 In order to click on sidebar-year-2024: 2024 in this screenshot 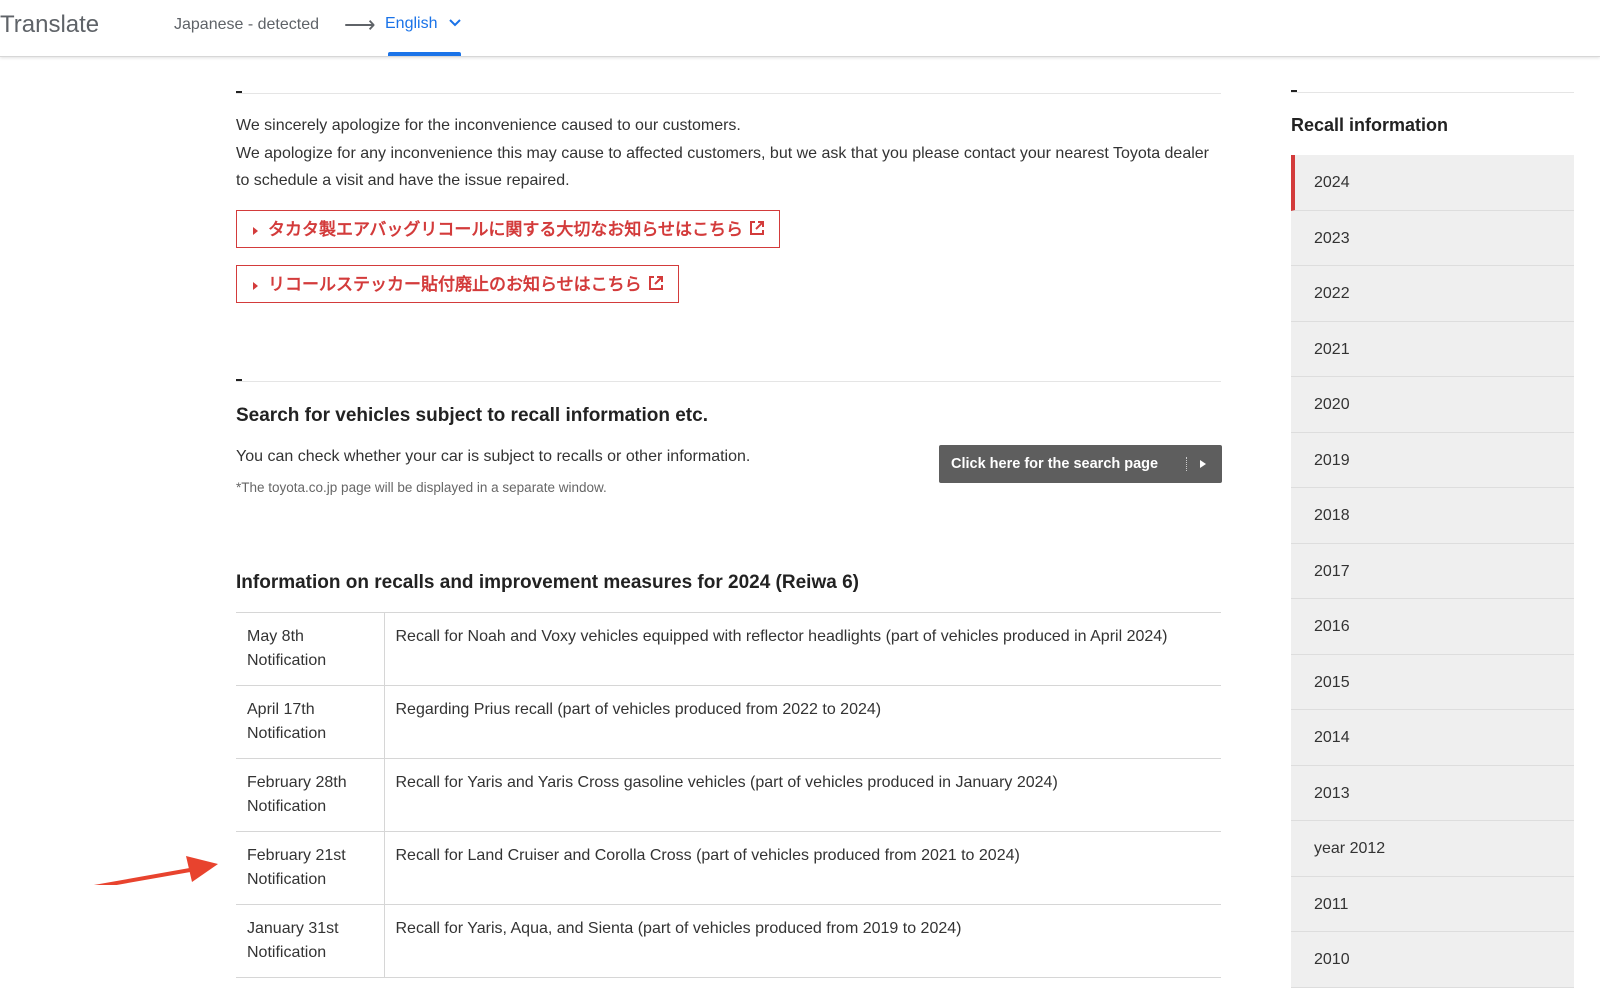, I will do `click(1432, 183)`.